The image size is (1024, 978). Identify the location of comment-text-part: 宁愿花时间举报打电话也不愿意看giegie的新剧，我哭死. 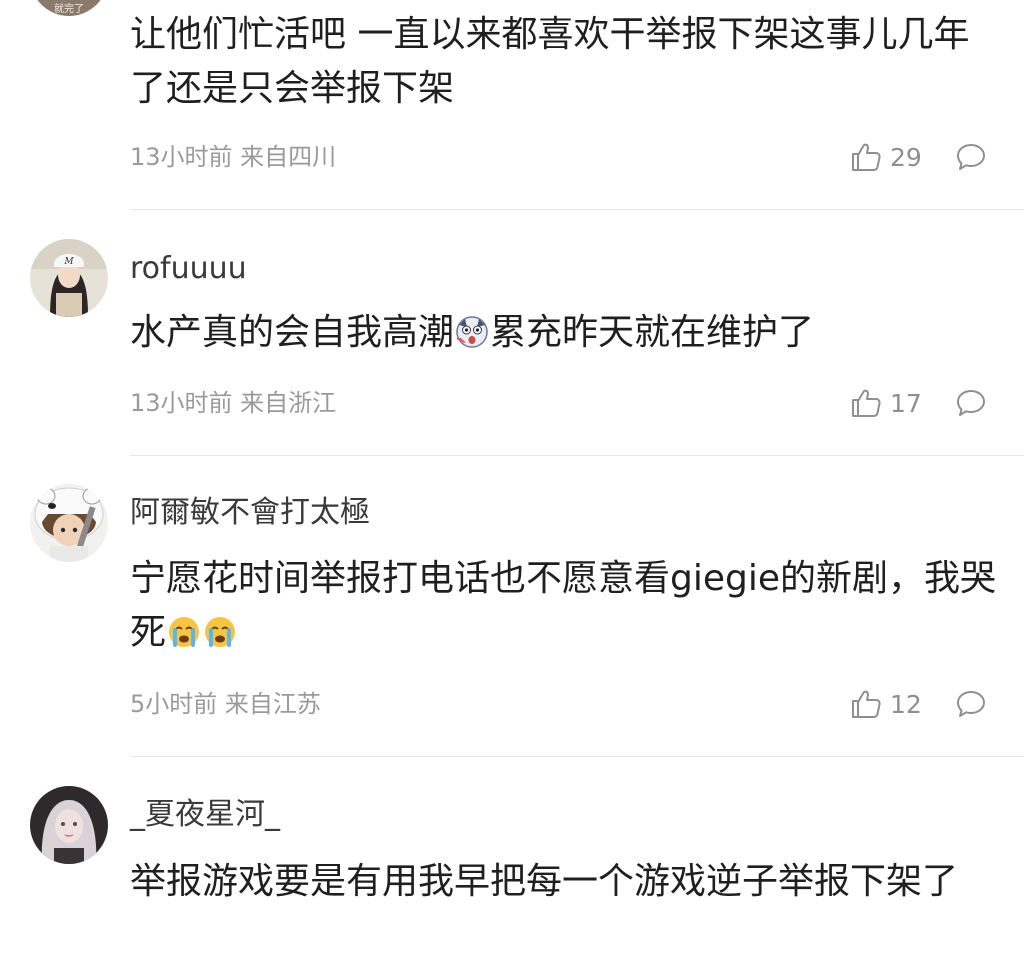
(563, 605).